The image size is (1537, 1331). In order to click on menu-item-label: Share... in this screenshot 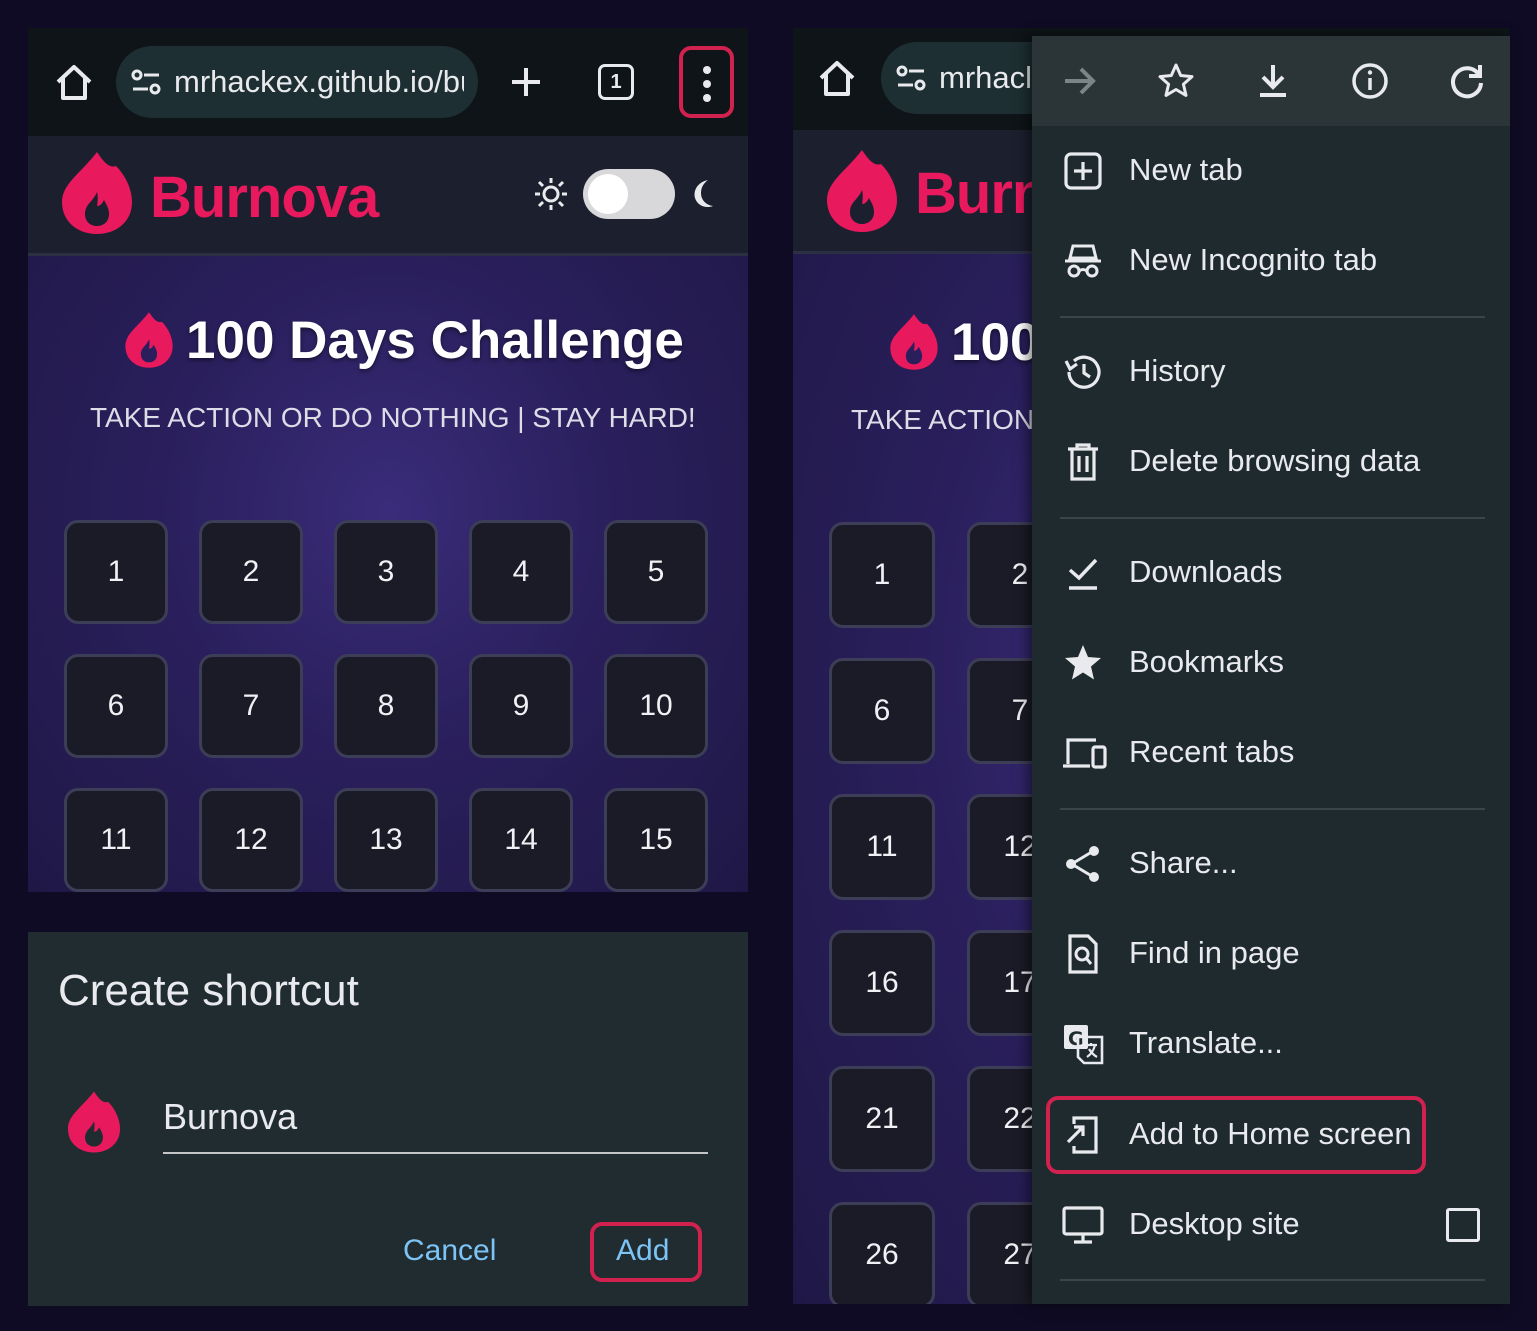, I will do `click(1183, 862)`.